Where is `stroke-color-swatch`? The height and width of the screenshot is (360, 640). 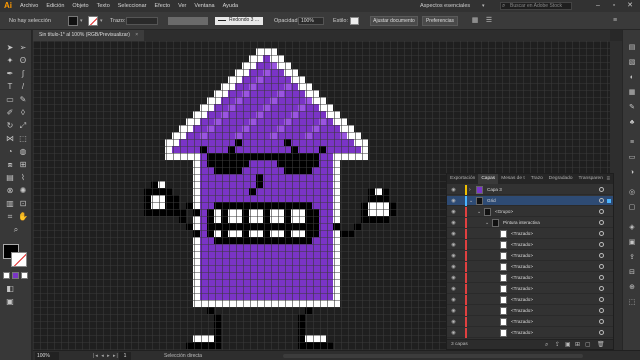
stroke-color-swatch is located at coordinates (93, 21).